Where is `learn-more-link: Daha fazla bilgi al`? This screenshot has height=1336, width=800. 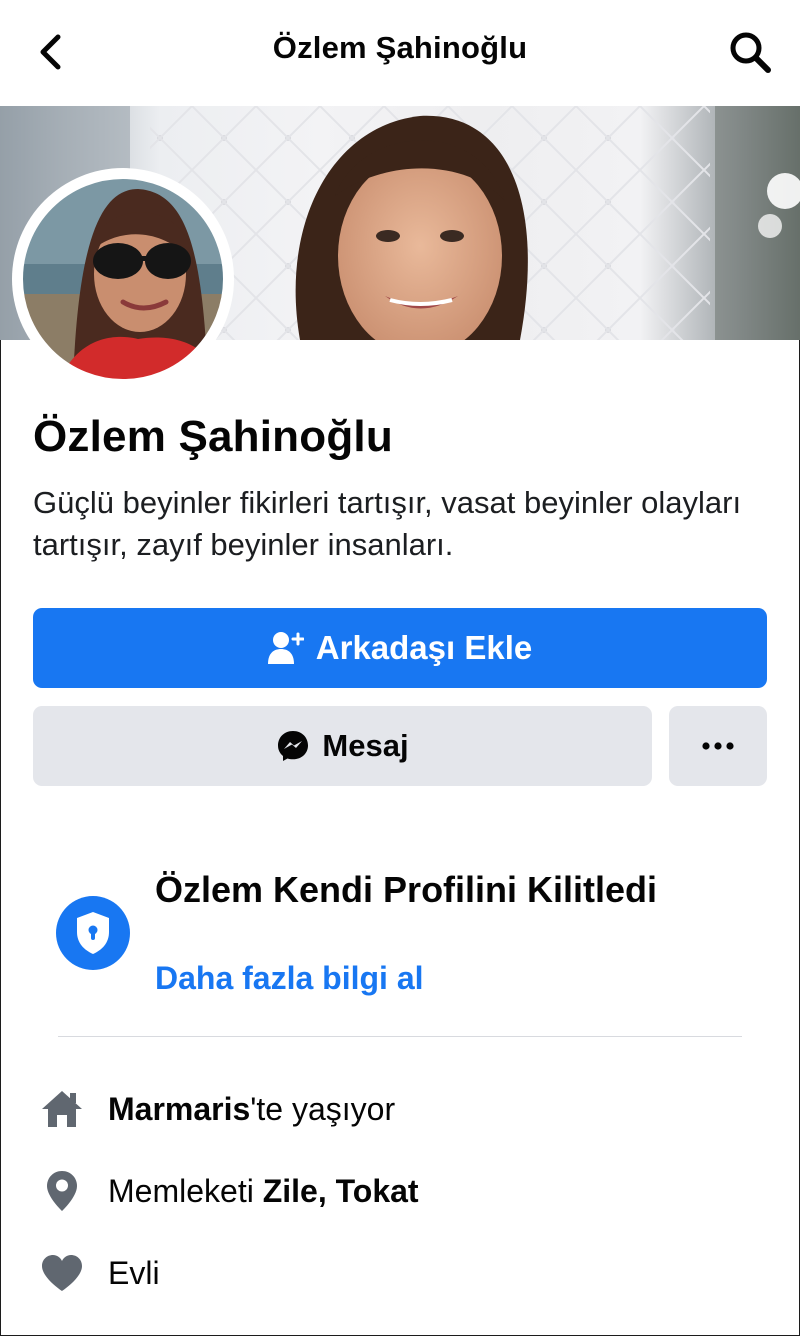
learn-more-link: Daha fazla bilgi al is located at coordinates (289, 978).